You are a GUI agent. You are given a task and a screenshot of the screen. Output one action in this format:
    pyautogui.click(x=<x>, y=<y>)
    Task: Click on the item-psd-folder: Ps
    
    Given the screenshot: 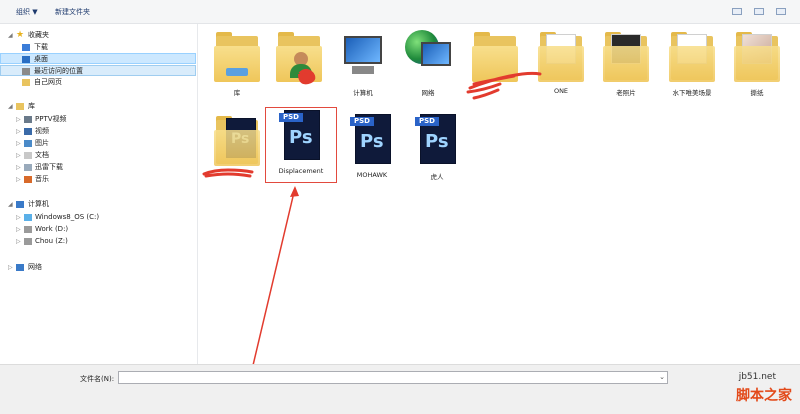 What is the action you would take?
    pyautogui.click(x=237, y=141)
    